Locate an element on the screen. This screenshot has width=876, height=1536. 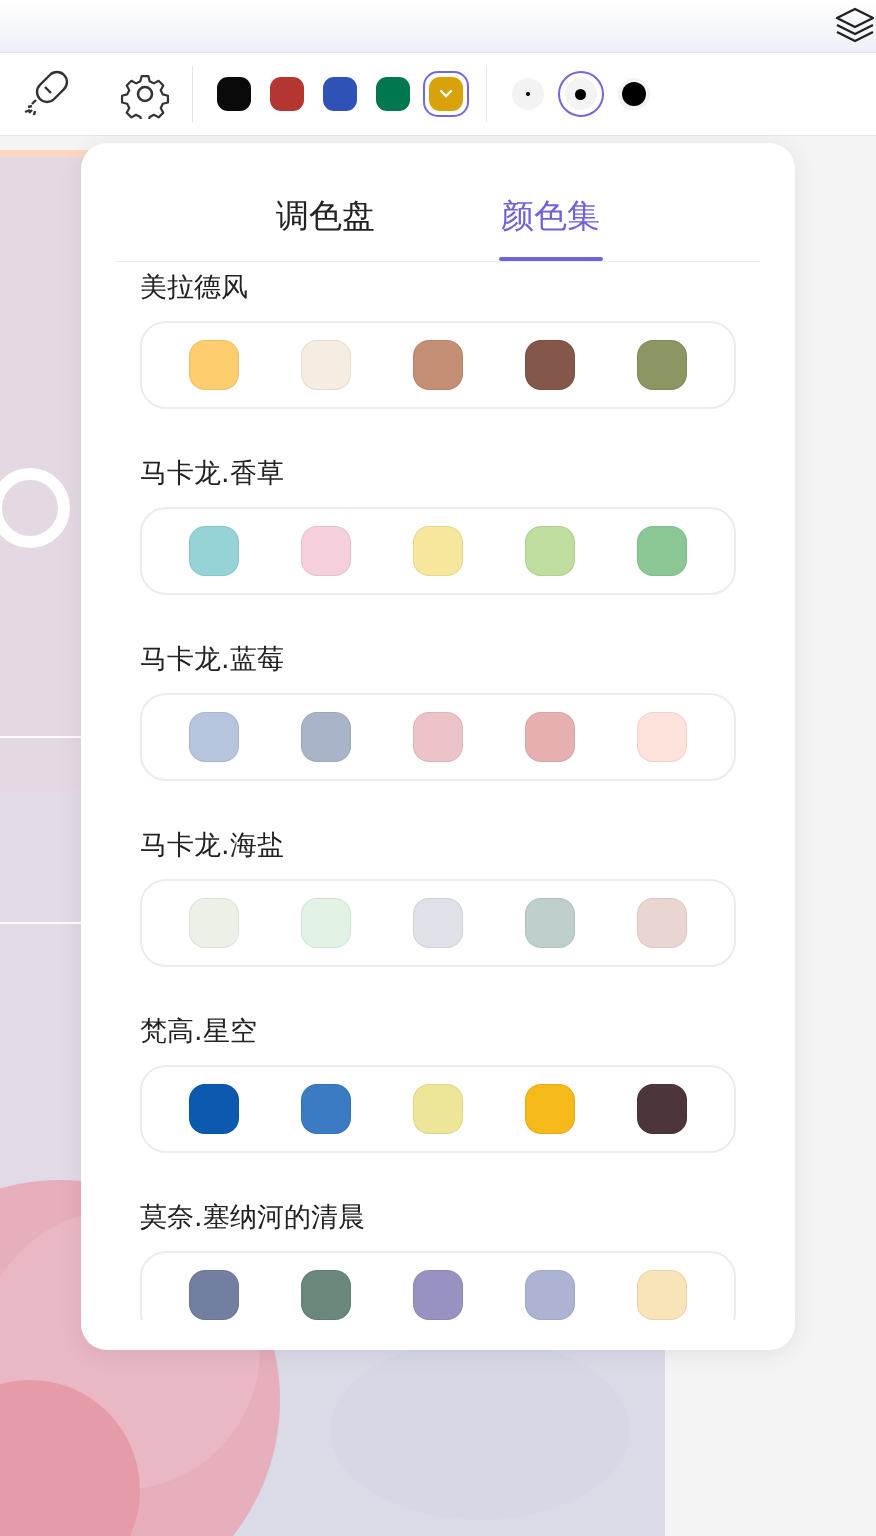
tab: 调色盘 is located at coordinates (325, 202).